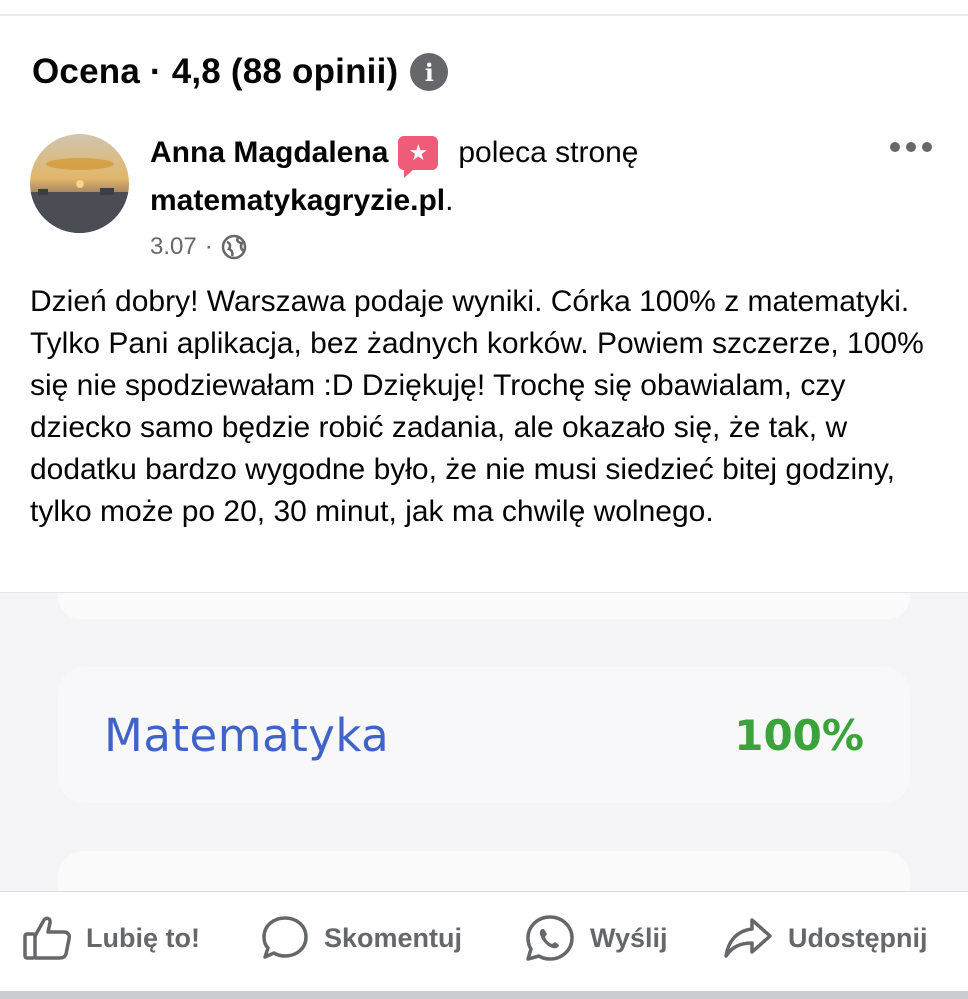 This screenshot has width=968, height=999. I want to click on globe-icon, so click(233, 247).